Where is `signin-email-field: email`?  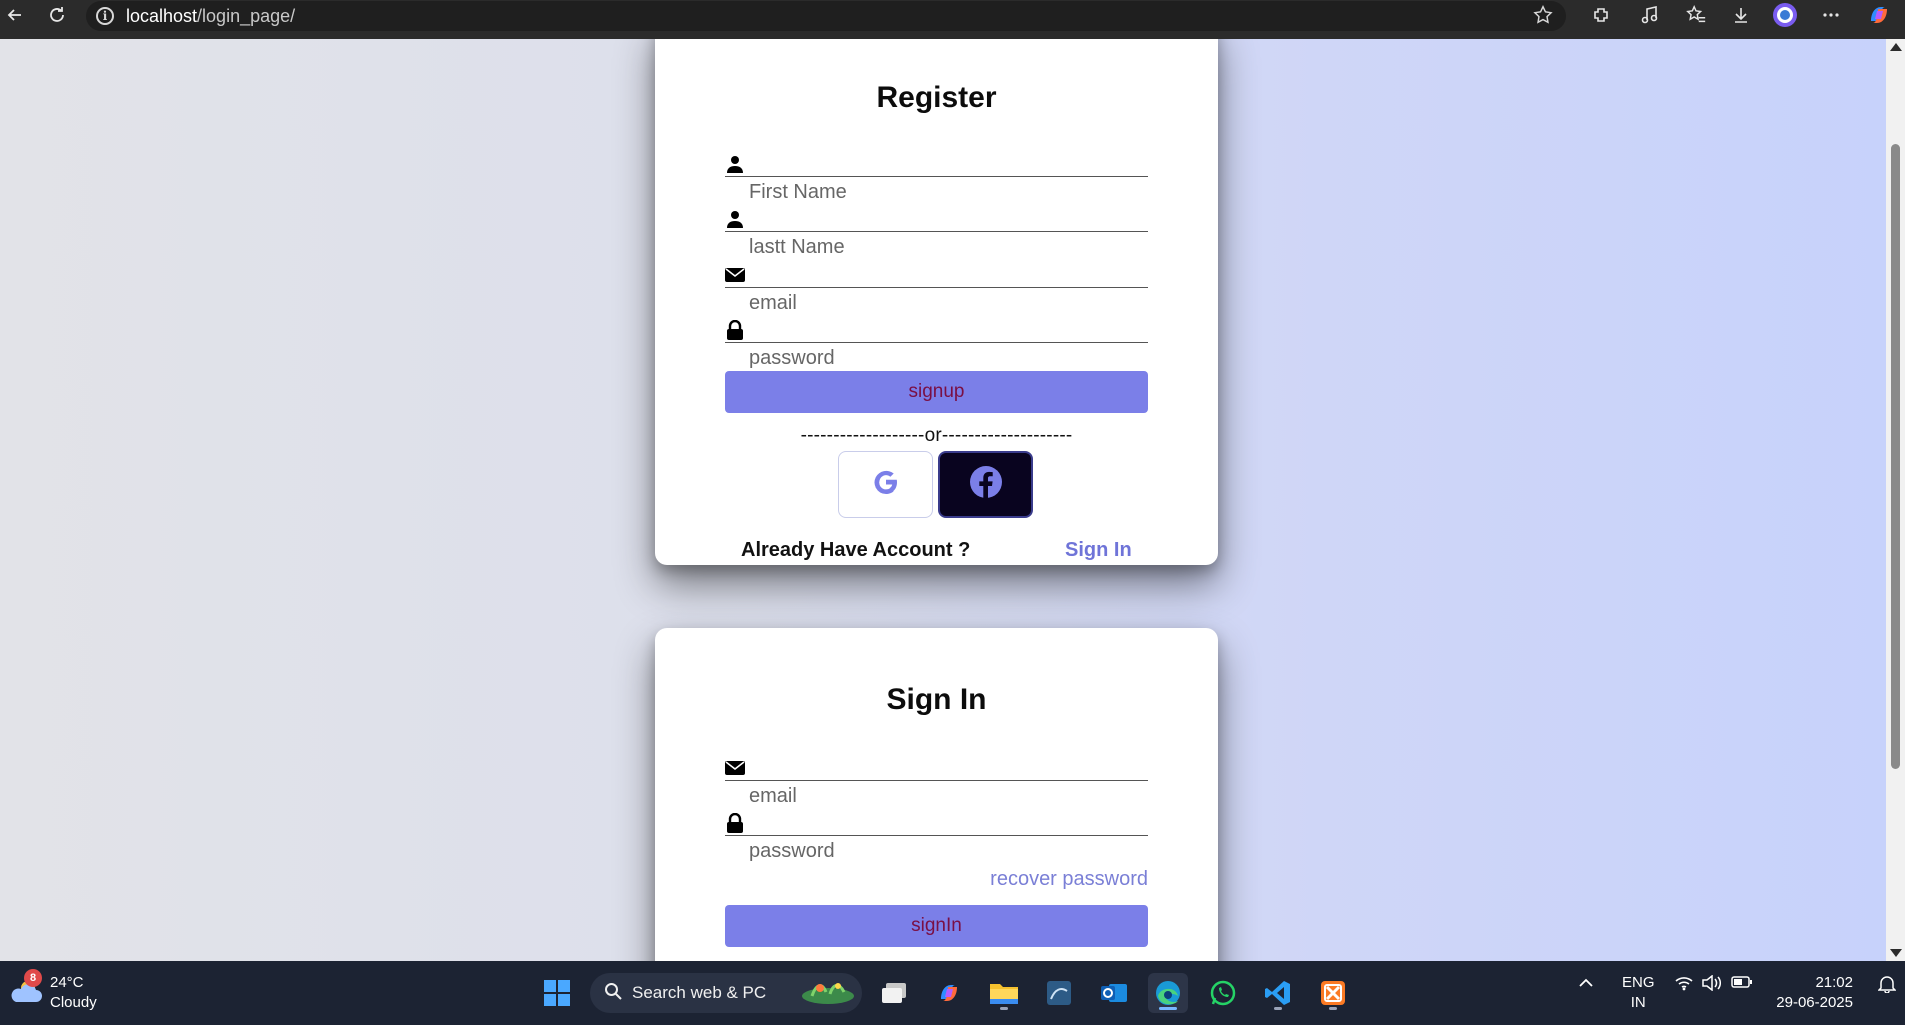 signin-email-field: email is located at coordinates (936, 781).